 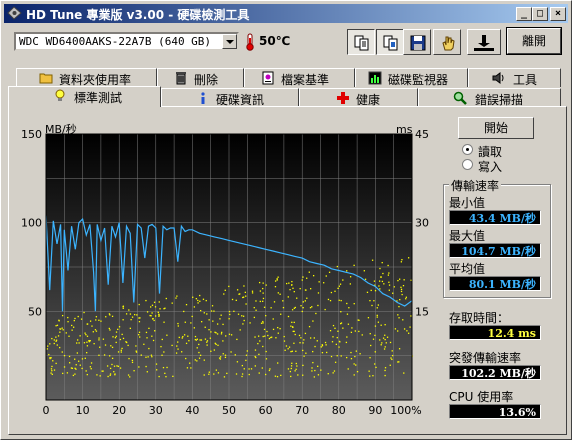 What do you see at coordinates (343, 98) in the screenshot?
I see `health-cross-icon` at bounding box center [343, 98].